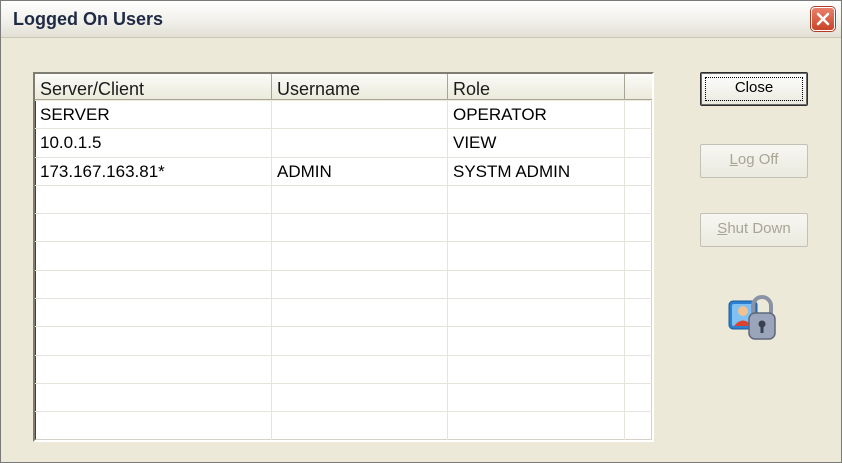 The width and height of the screenshot is (842, 463). What do you see at coordinates (512, 171) in the screenshot?
I see `cell-role: SYSTM ADMIN` at bounding box center [512, 171].